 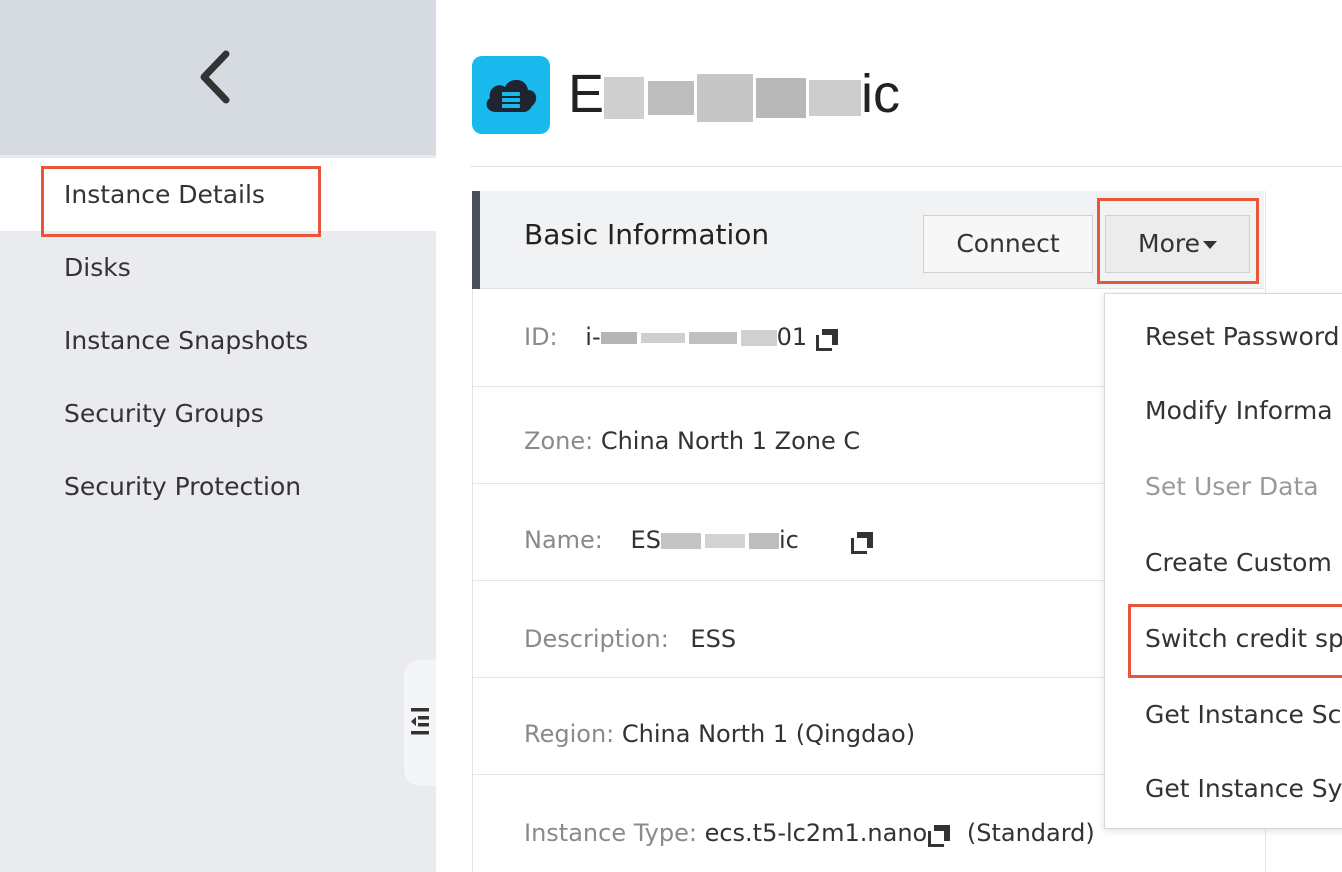 I want to click on sidebar-item-instance-snapshots: Instance Snapshots, so click(x=218, y=340).